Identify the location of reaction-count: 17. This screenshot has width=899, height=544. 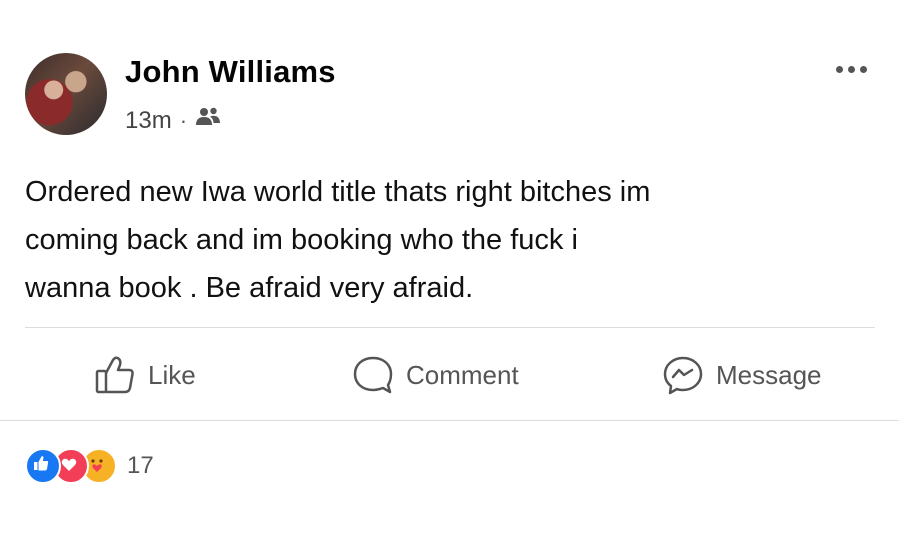
(140, 465).